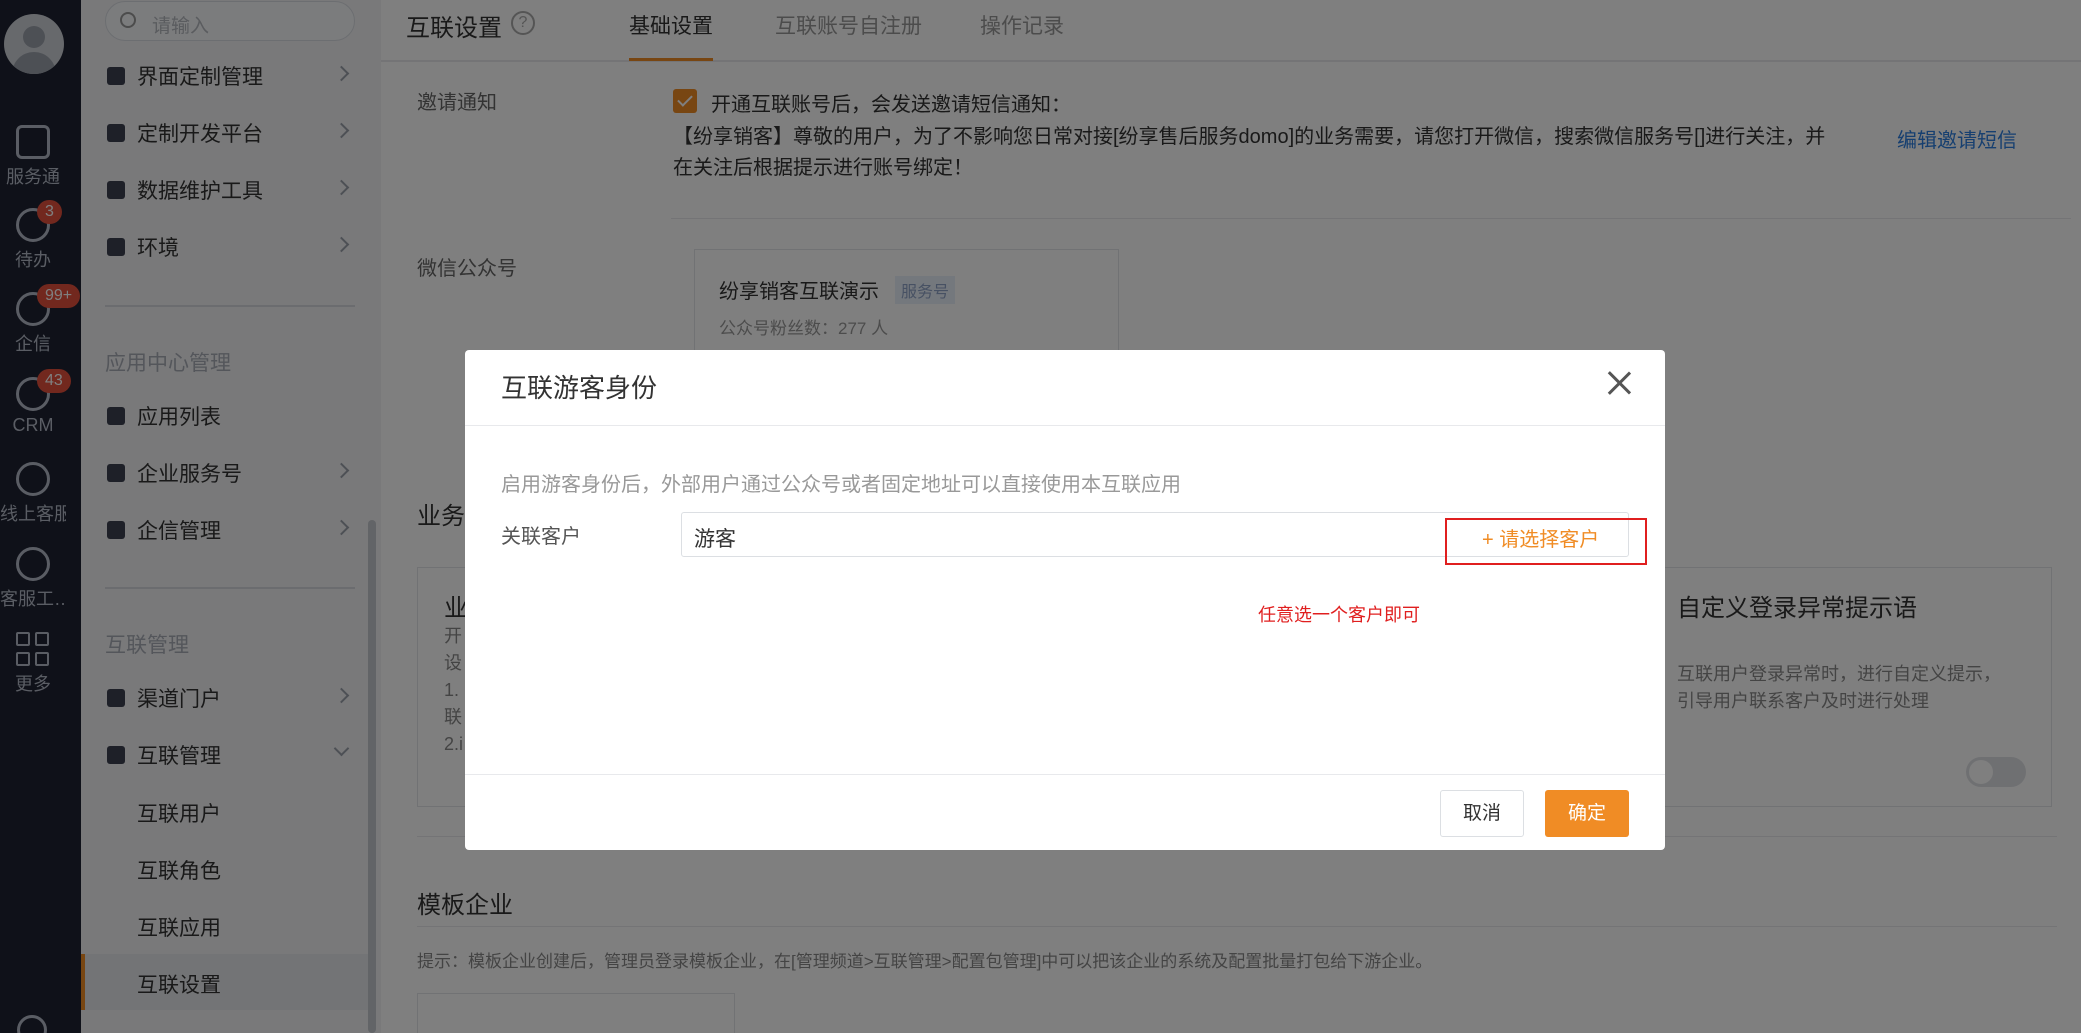 The height and width of the screenshot is (1033, 2081). Describe the element at coordinates (1339, 615) in the screenshot. I see `annotation-note: 任意选一个客户即可` at that location.